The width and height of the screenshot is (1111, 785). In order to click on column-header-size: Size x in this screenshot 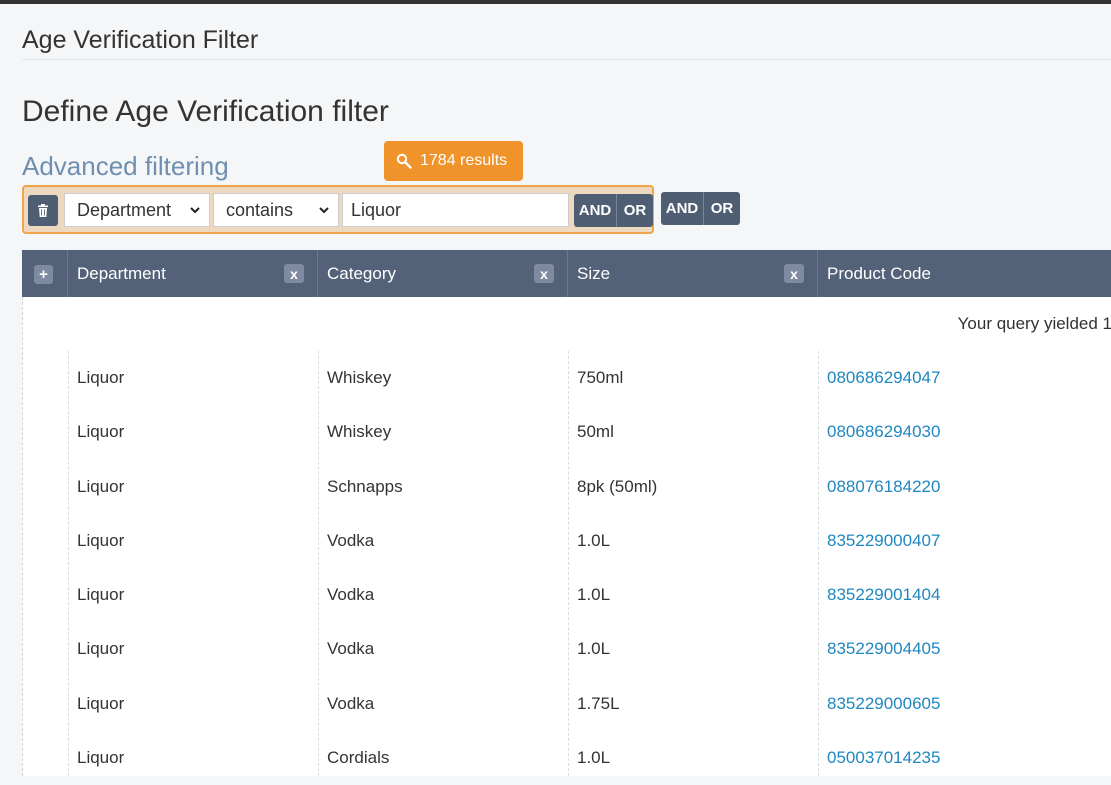, I will do `click(692, 273)`.